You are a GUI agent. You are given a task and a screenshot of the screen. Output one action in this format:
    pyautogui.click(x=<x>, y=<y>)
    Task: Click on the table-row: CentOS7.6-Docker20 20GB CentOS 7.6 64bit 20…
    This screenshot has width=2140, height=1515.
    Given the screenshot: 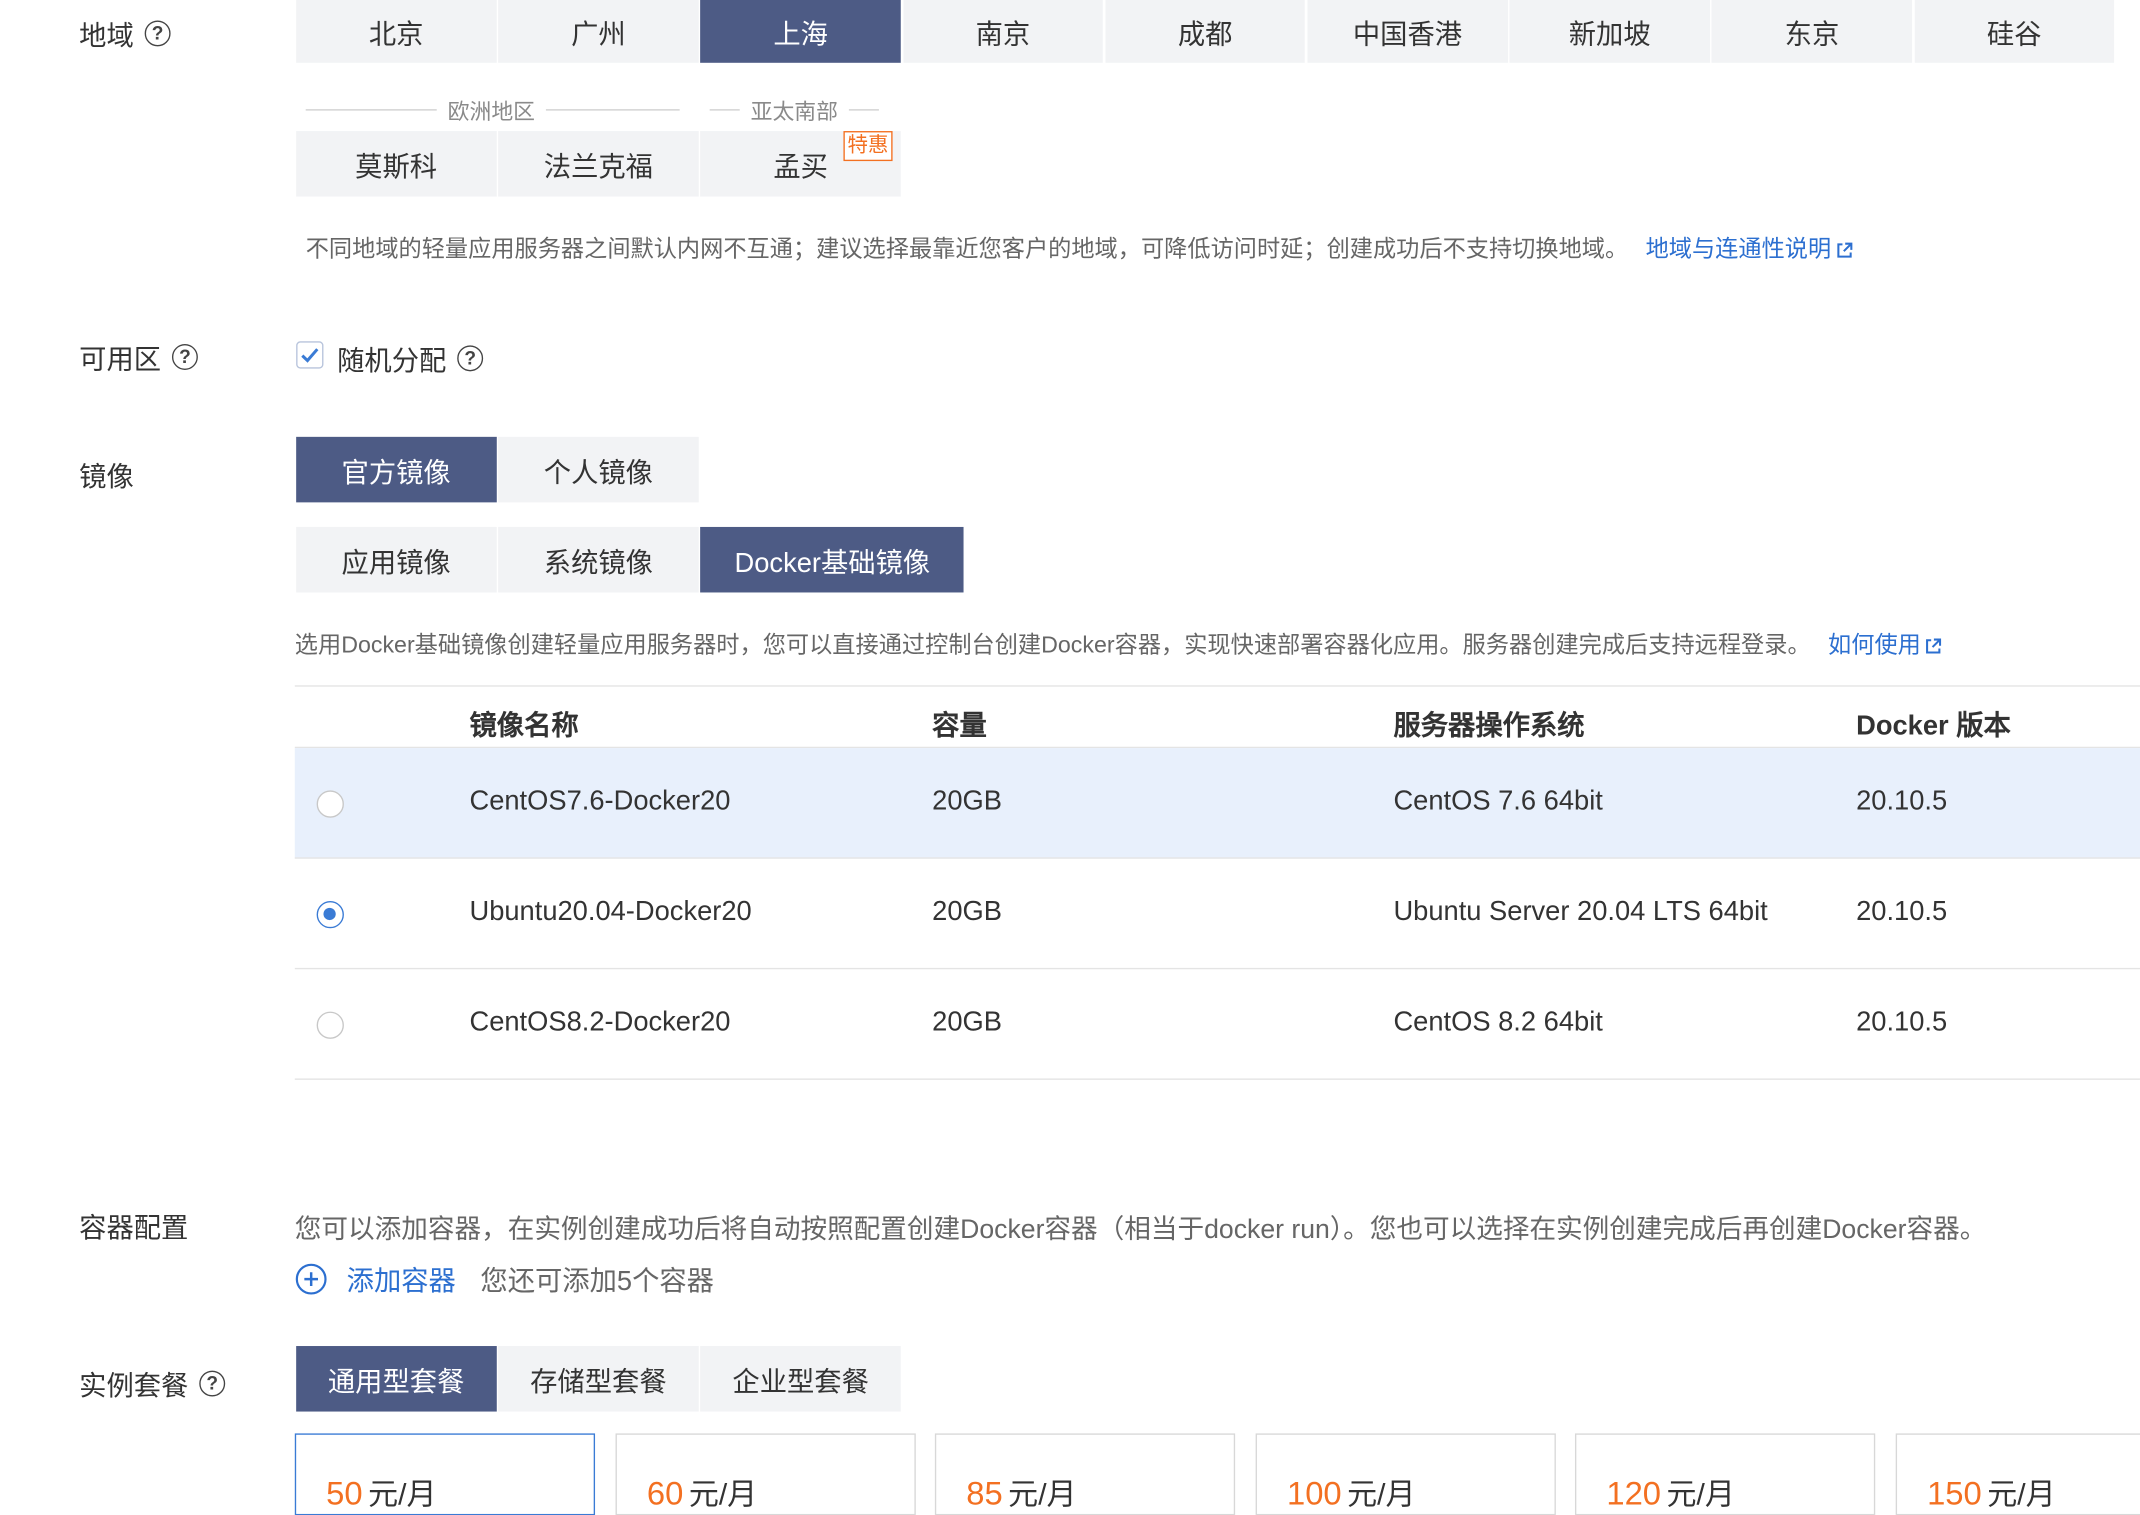 What is the action you would take?
    pyautogui.click(x=1217, y=803)
    